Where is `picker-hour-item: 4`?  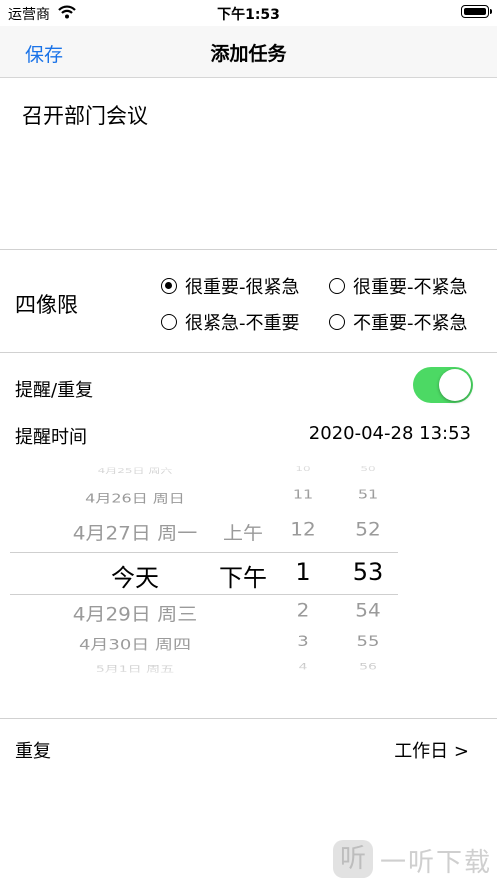 picker-hour-item: 4 is located at coordinates (303, 668).